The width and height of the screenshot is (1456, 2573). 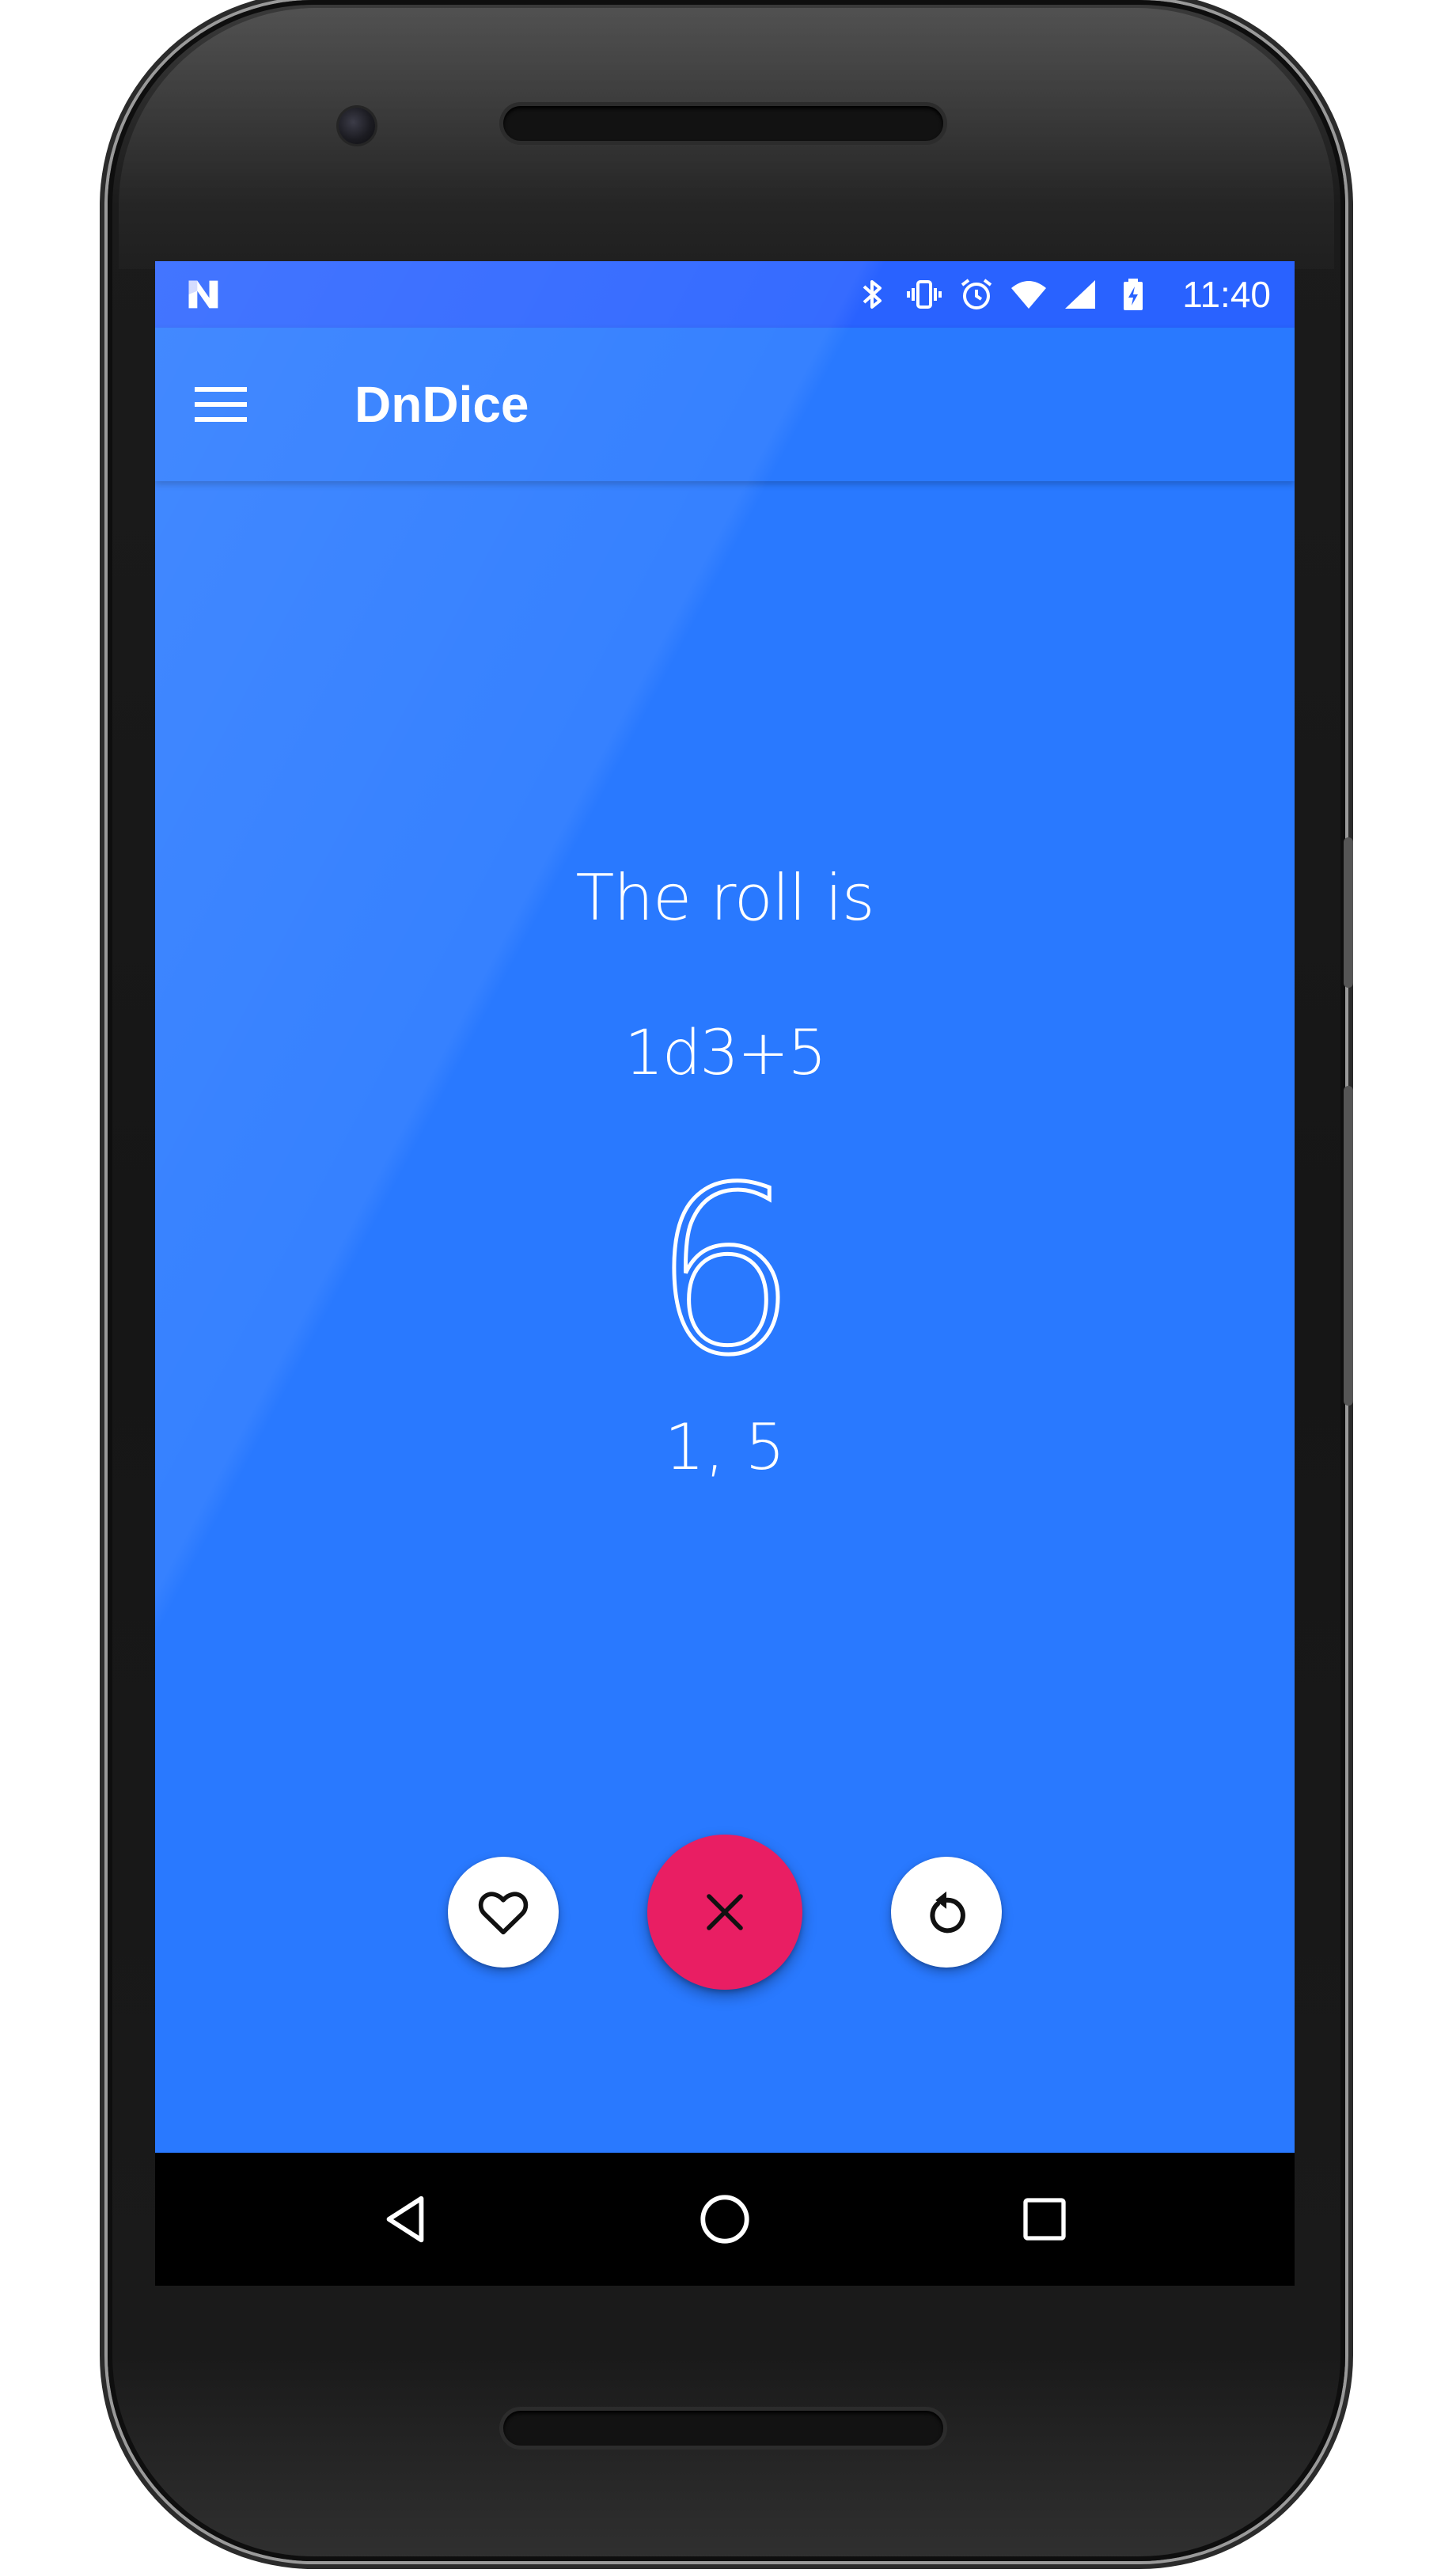 What do you see at coordinates (1133, 294) in the screenshot?
I see `battery-charging-icon` at bounding box center [1133, 294].